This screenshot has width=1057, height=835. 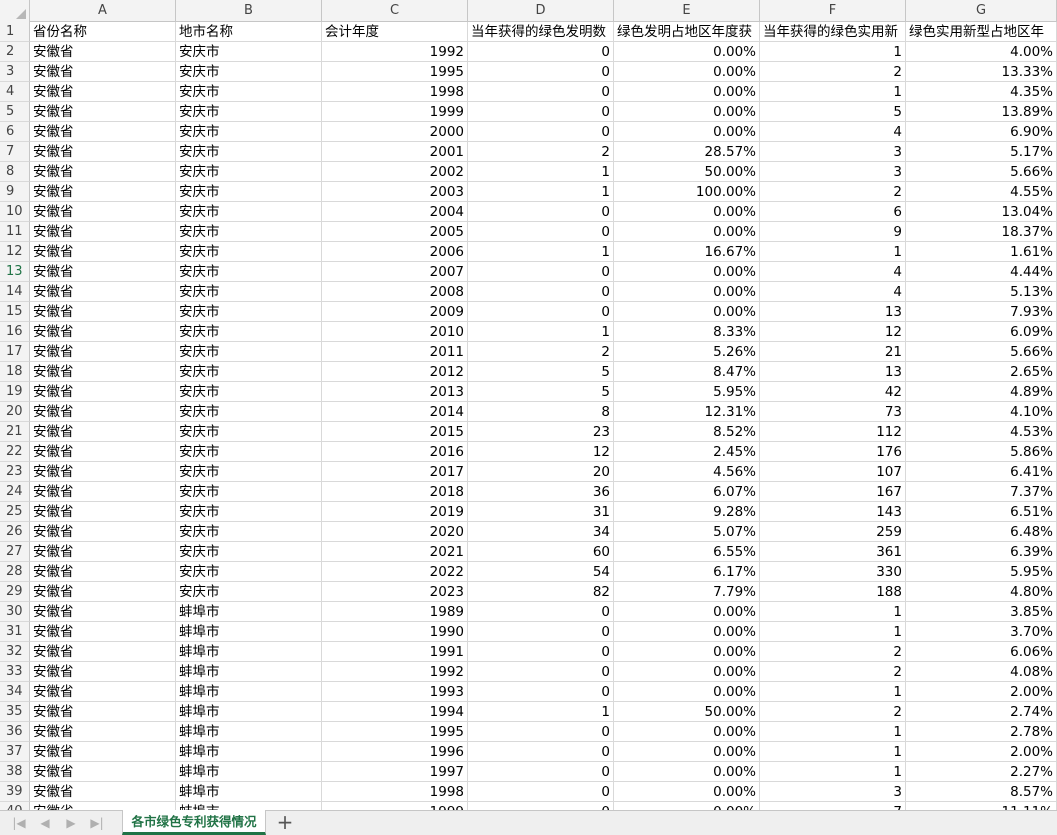 I want to click on table-cell: 1993, so click(x=395, y=692).